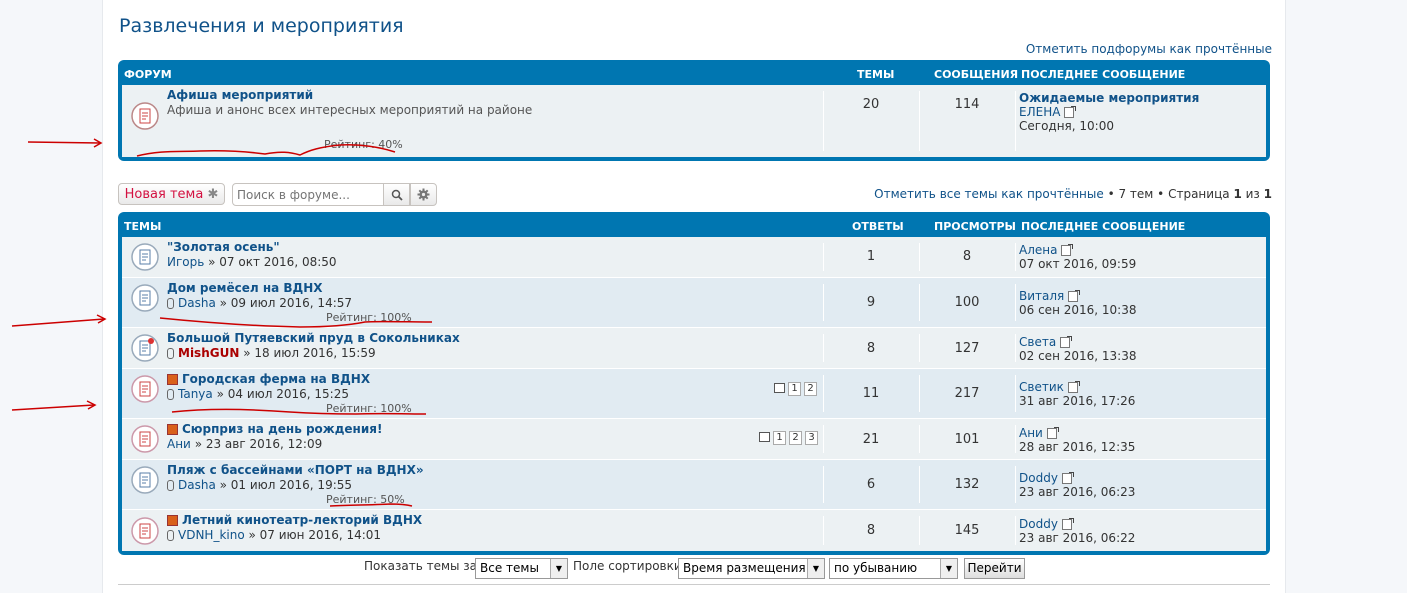 Image resolution: width=1407 pixels, height=593 pixels. What do you see at coordinates (1109, 98) in the screenshot?
I see `last-post-title-link: Ожидаемые мероприятия` at bounding box center [1109, 98].